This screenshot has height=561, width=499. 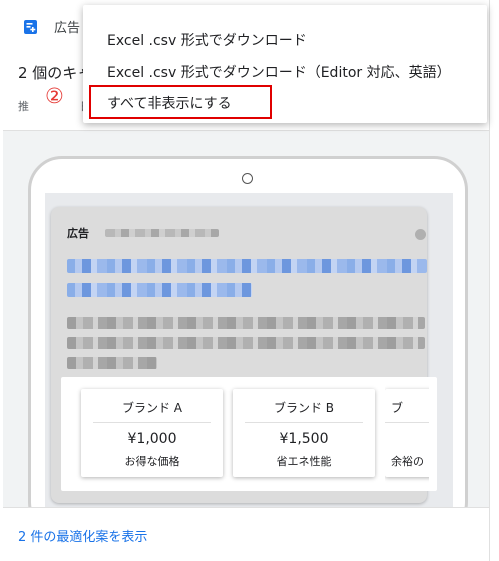 I want to click on phone-camera-icon, so click(x=247, y=178).